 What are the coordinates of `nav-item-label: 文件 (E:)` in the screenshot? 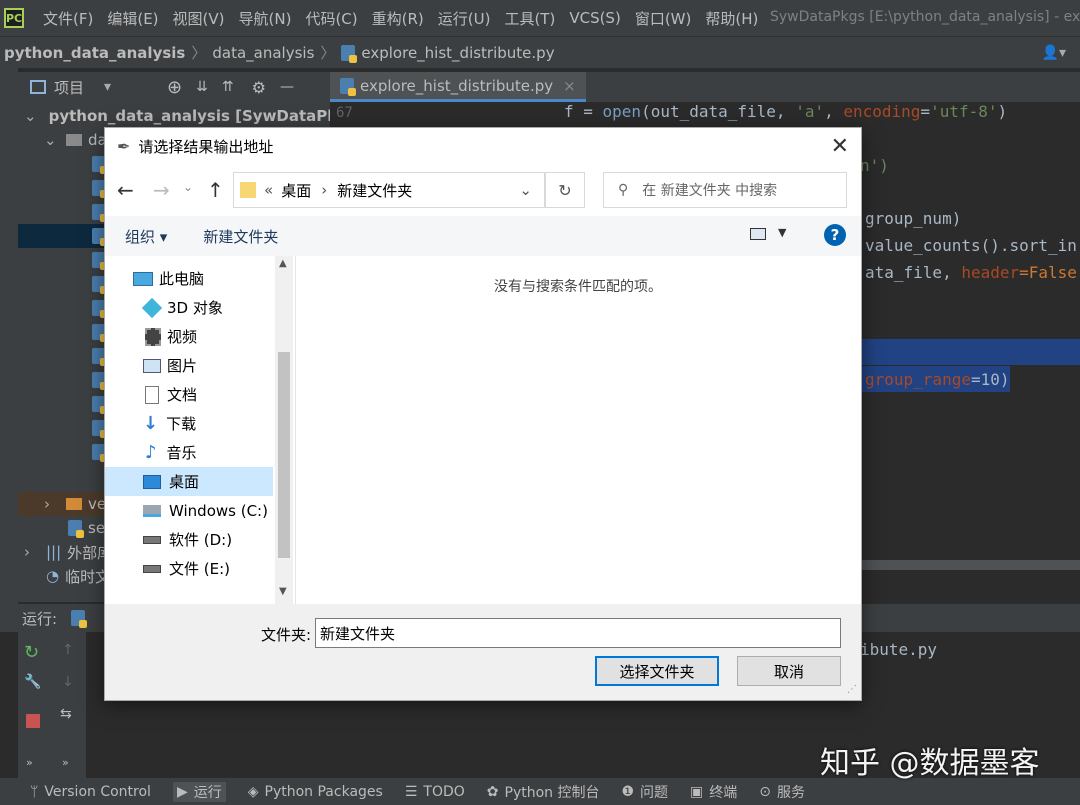 It's located at (200, 569).